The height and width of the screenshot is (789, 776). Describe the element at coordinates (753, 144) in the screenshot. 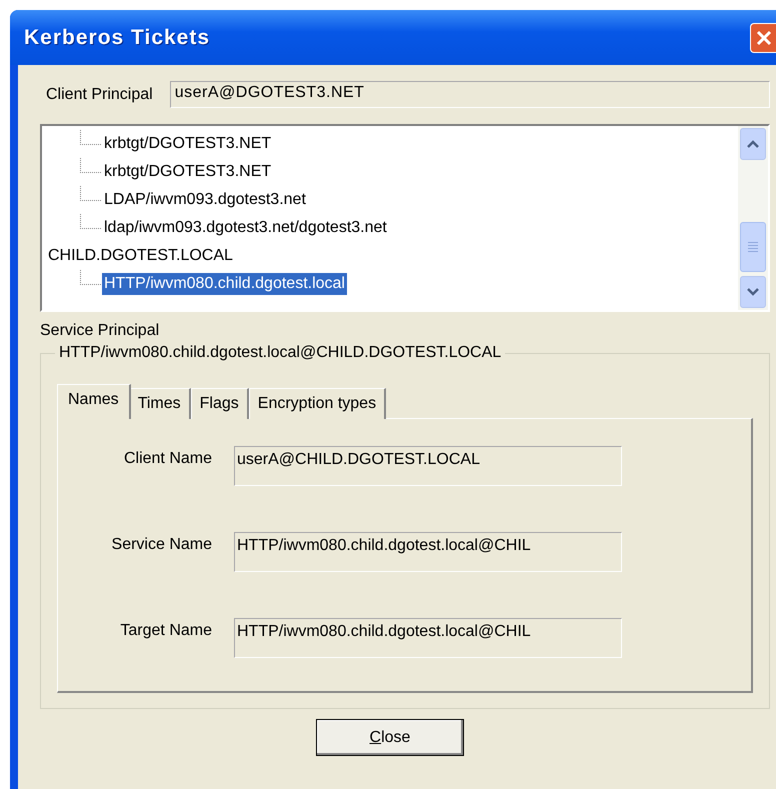

I see `scroll-up-button` at that location.